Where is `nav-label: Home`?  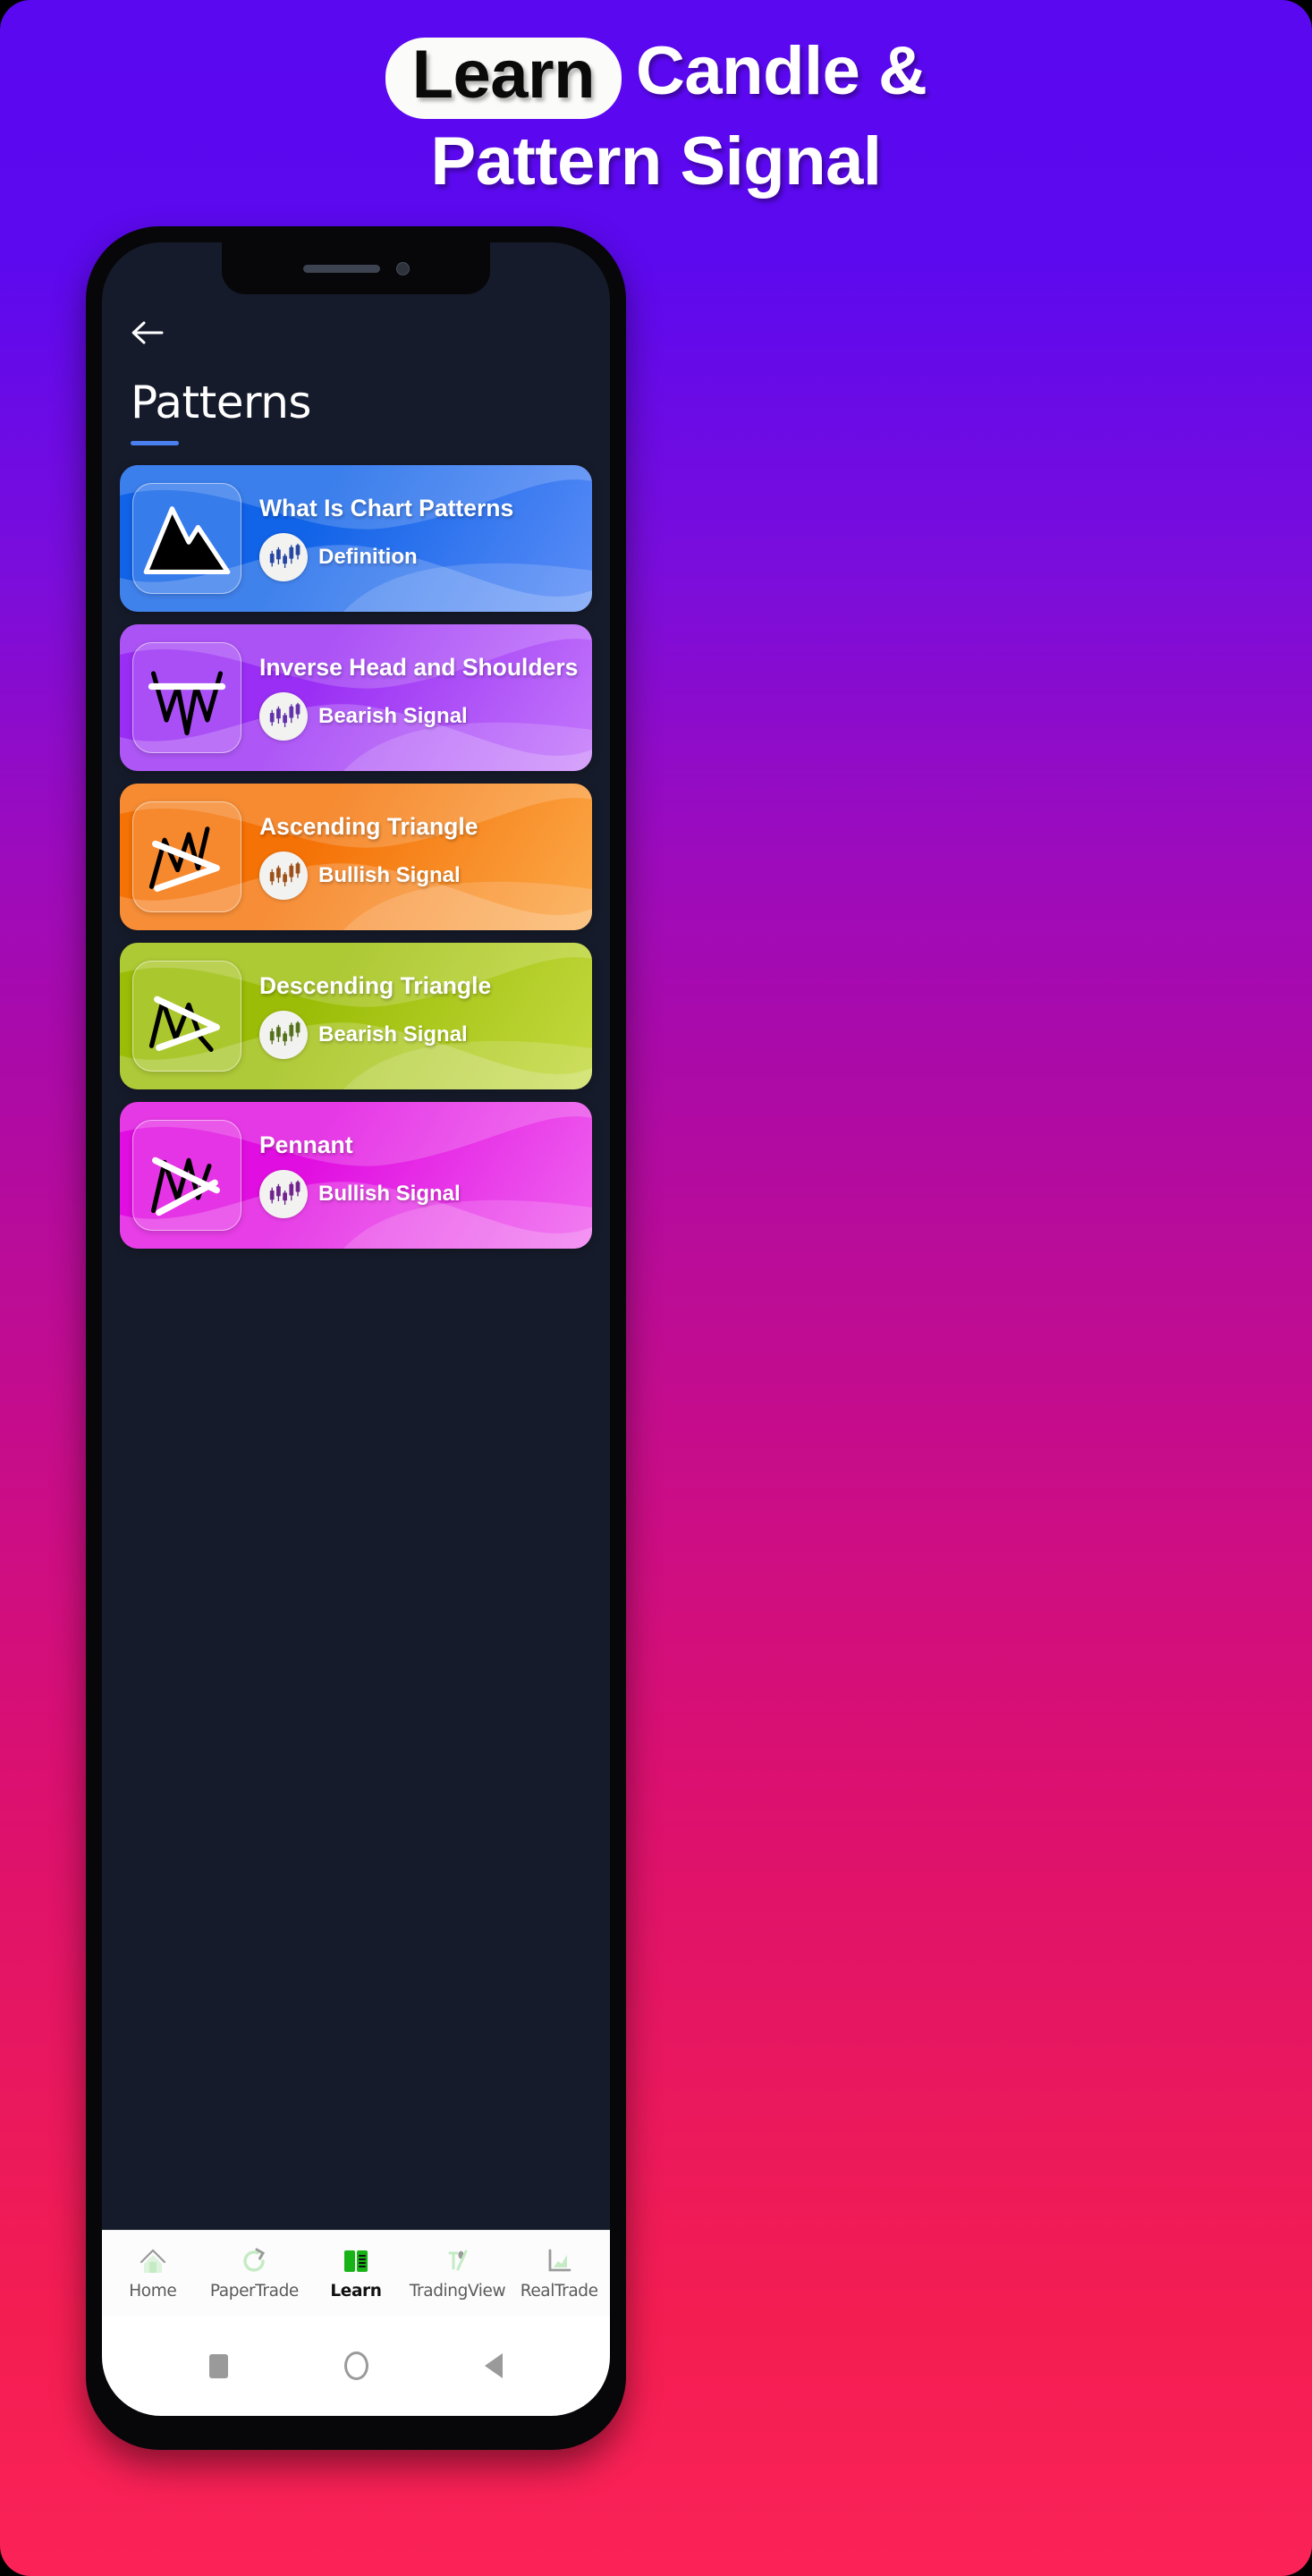 nav-label: Home is located at coordinates (153, 2291).